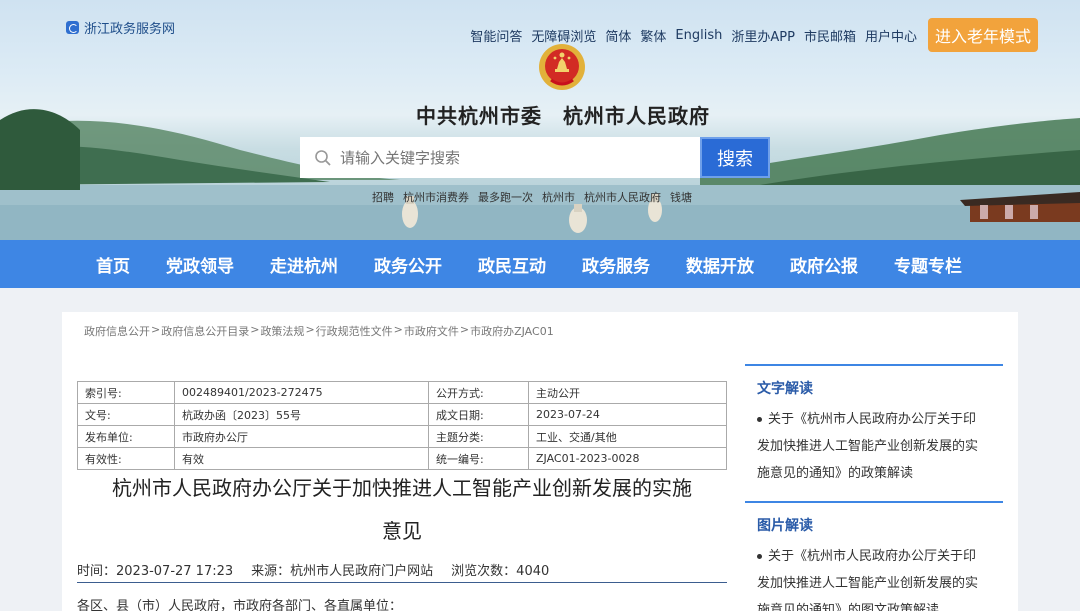  I want to click on link-user-center: 用户中心, so click(891, 35).